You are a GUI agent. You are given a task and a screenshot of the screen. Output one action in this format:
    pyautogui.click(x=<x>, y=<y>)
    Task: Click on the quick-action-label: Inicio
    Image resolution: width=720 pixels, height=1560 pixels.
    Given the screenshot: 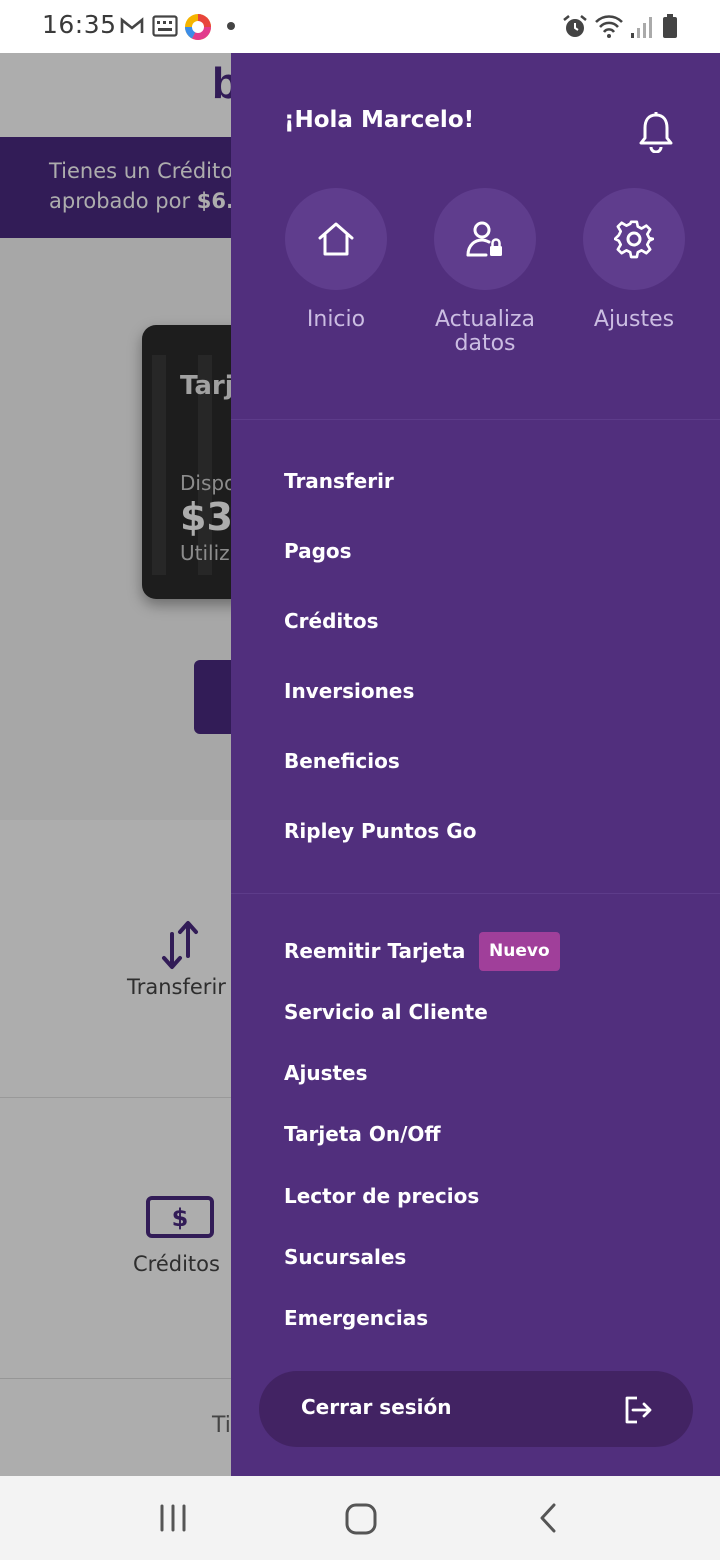 What is the action you would take?
    pyautogui.click(x=336, y=319)
    